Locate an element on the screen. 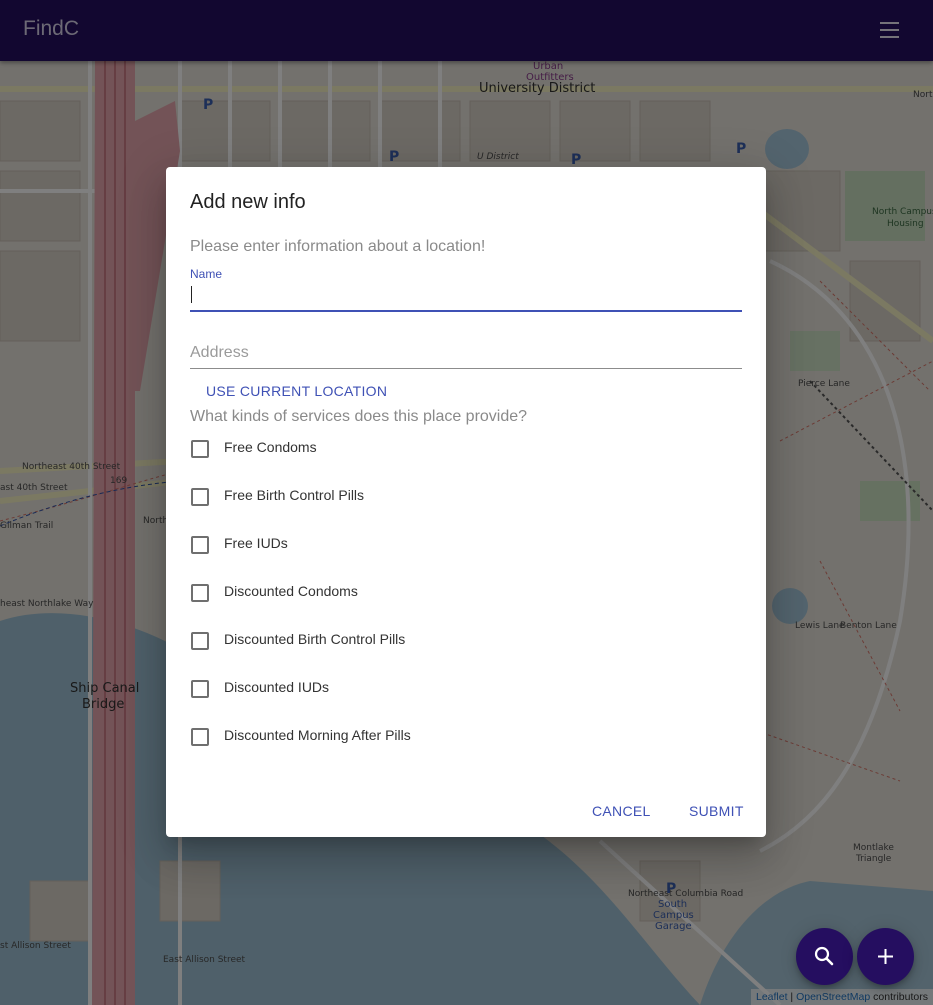 Image resolution: width=933 pixels, height=1005 pixels. address-placeholder: Address is located at coordinates (219, 352).